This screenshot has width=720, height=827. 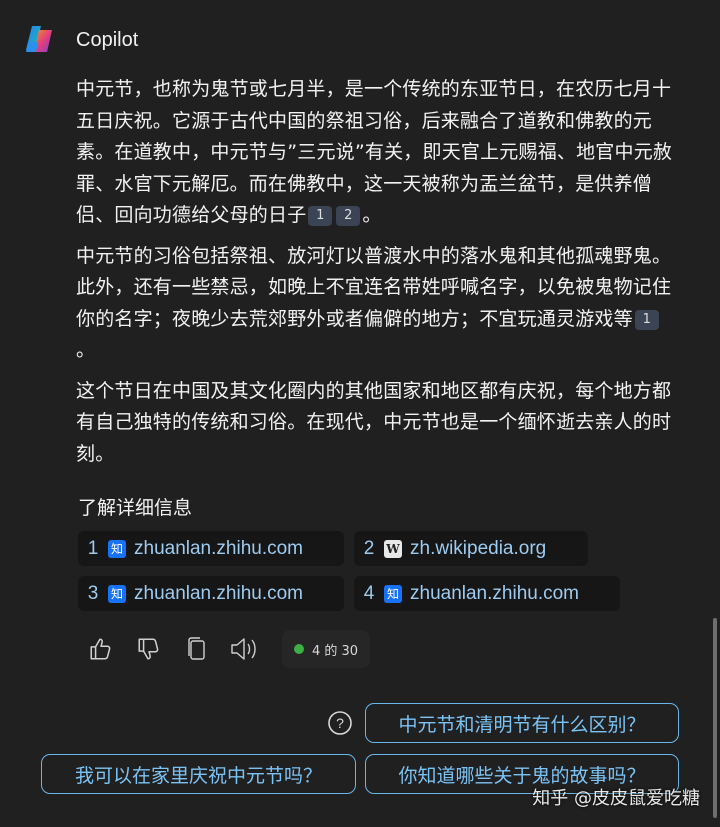 I want to click on source-link-2: 2 W zh.wikipedia.org, so click(x=471, y=548).